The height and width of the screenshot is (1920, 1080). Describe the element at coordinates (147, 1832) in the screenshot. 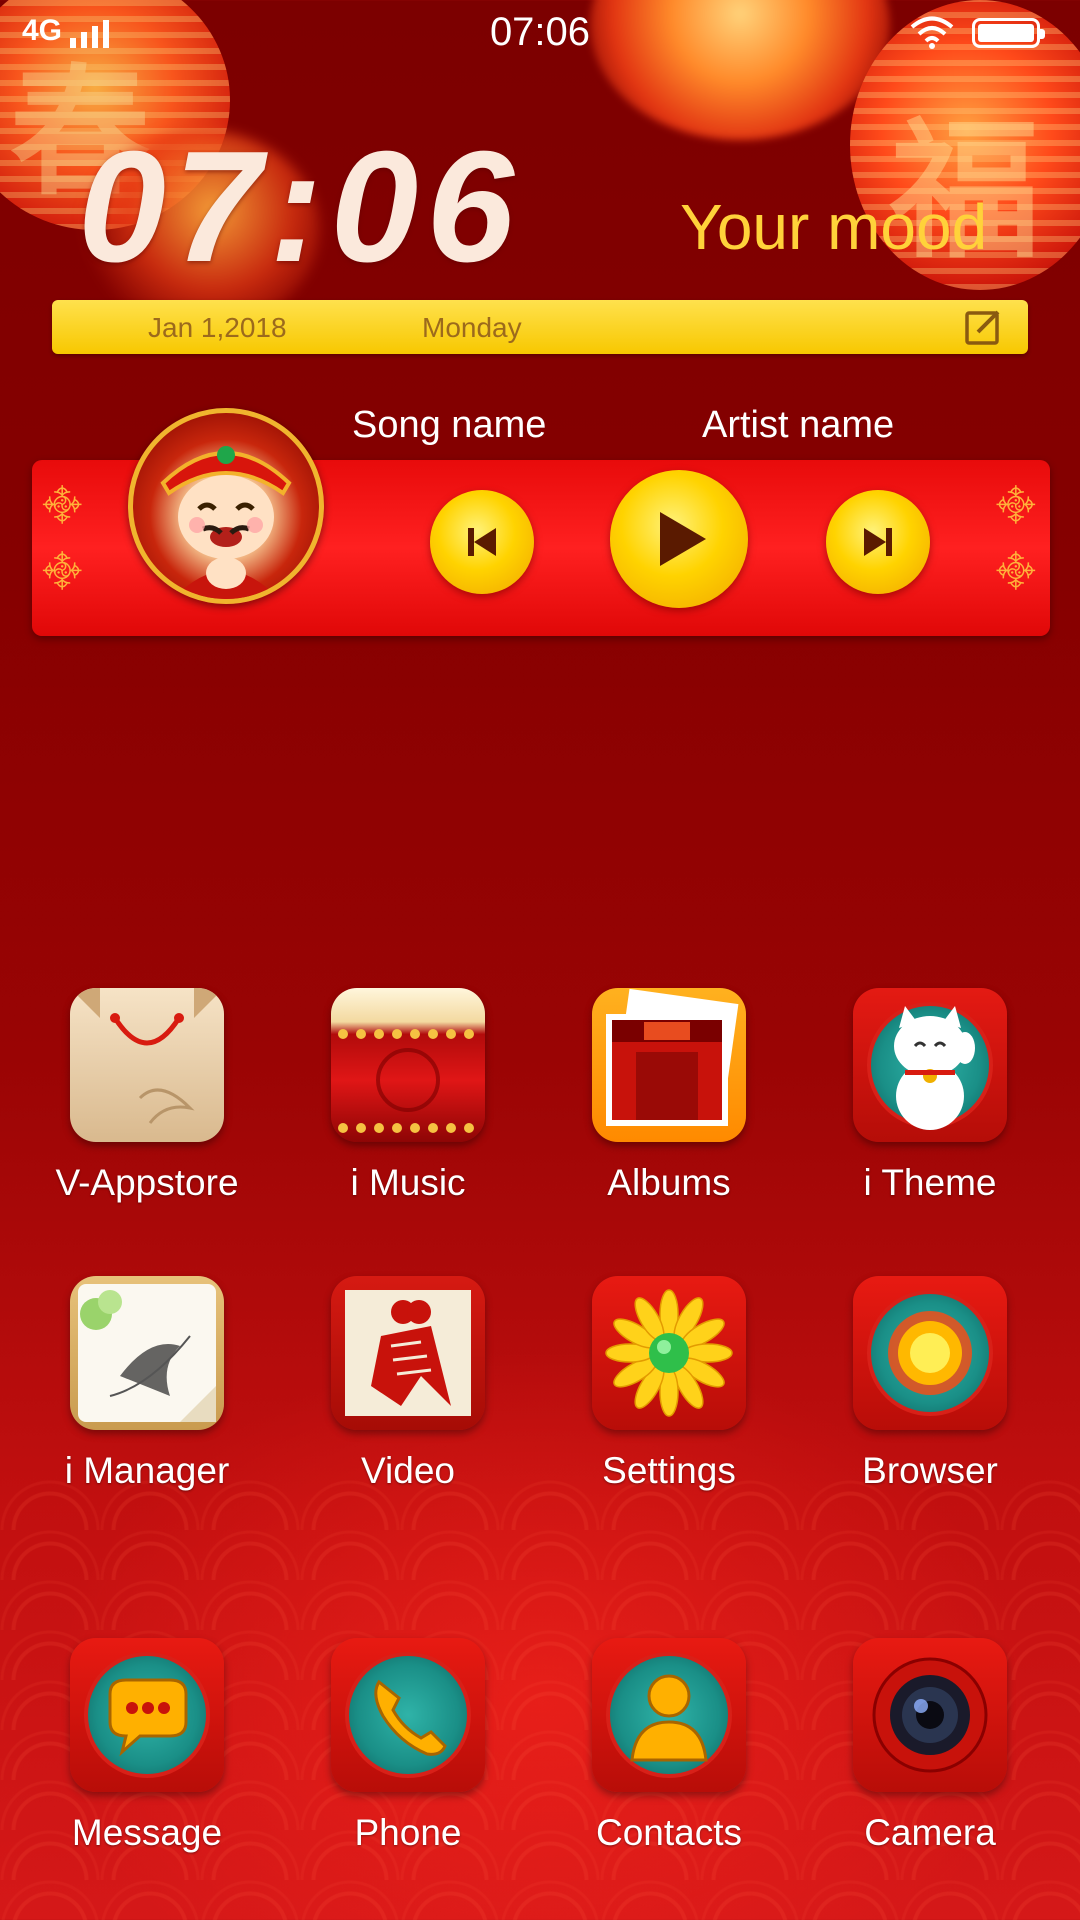

I see `app-label: Message` at that location.